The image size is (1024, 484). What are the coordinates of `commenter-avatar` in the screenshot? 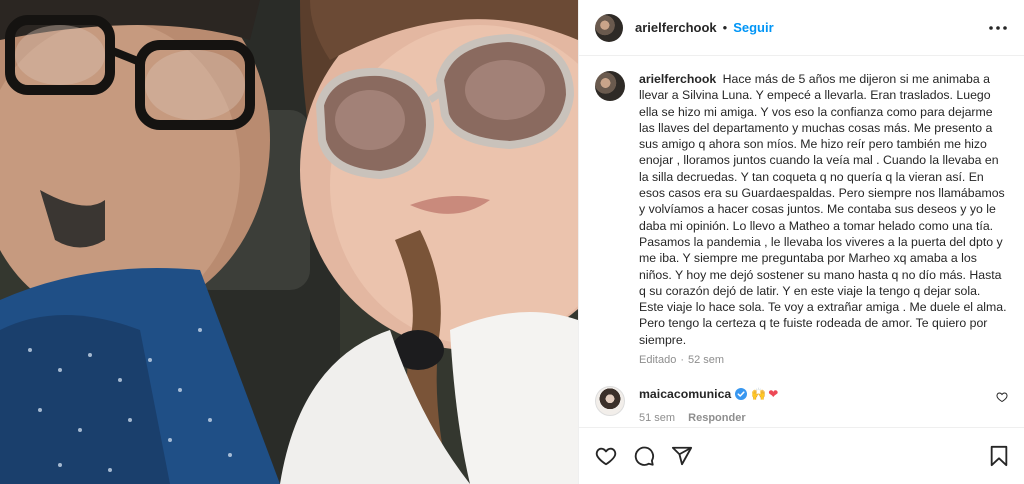 It's located at (610, 401).